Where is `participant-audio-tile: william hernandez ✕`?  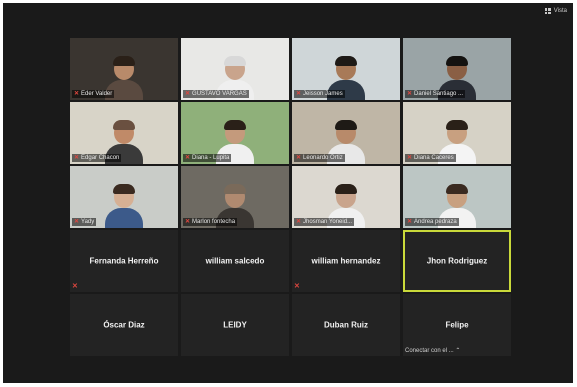
participant-audio-tile: william hernandez ✕ is located at coordinates (346, 261).